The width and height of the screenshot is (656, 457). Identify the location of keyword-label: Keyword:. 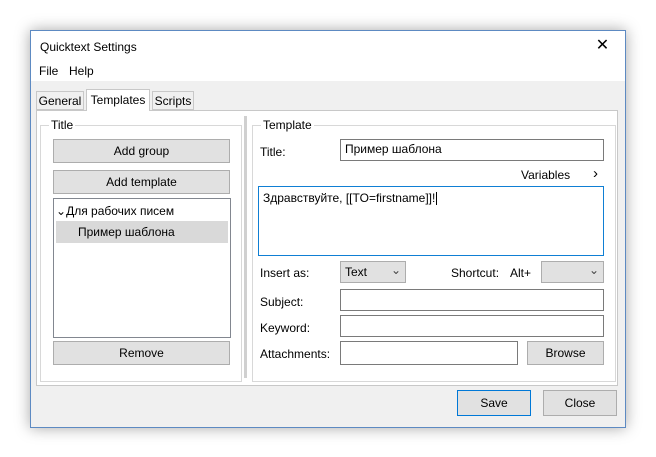
(285, 328).